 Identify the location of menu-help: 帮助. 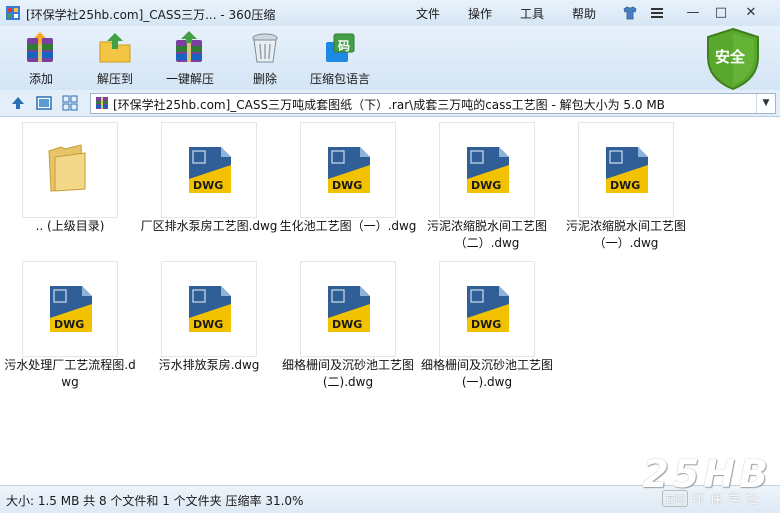
(584, 13).